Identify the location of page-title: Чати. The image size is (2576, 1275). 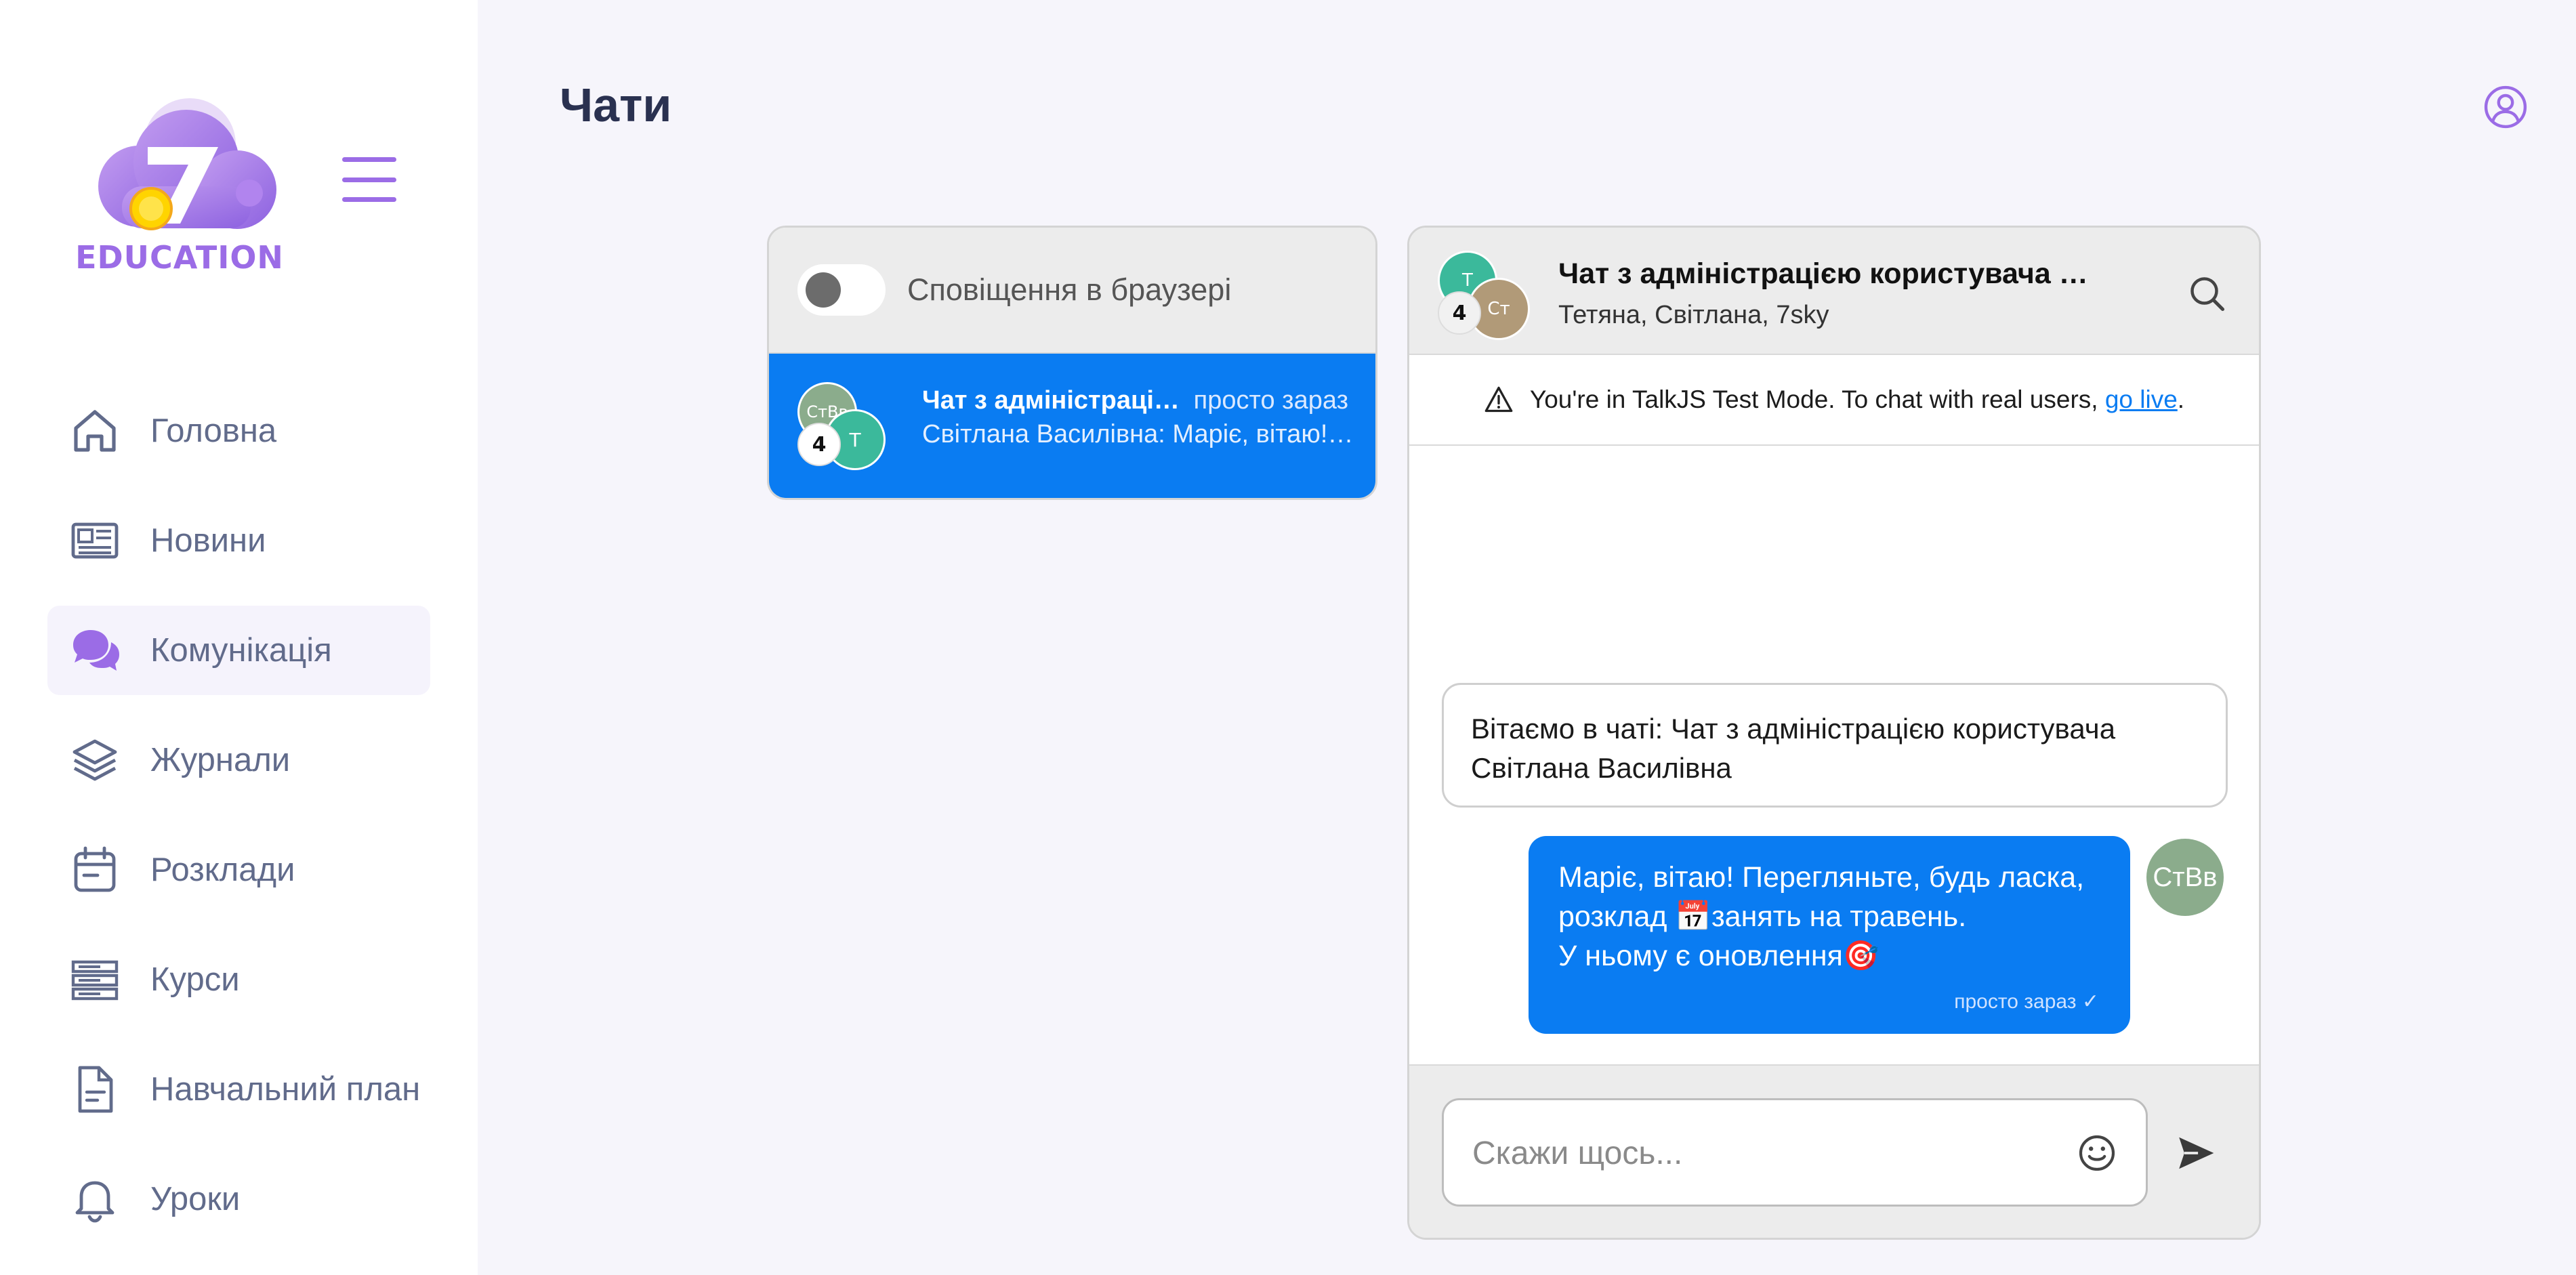
(616, 105).